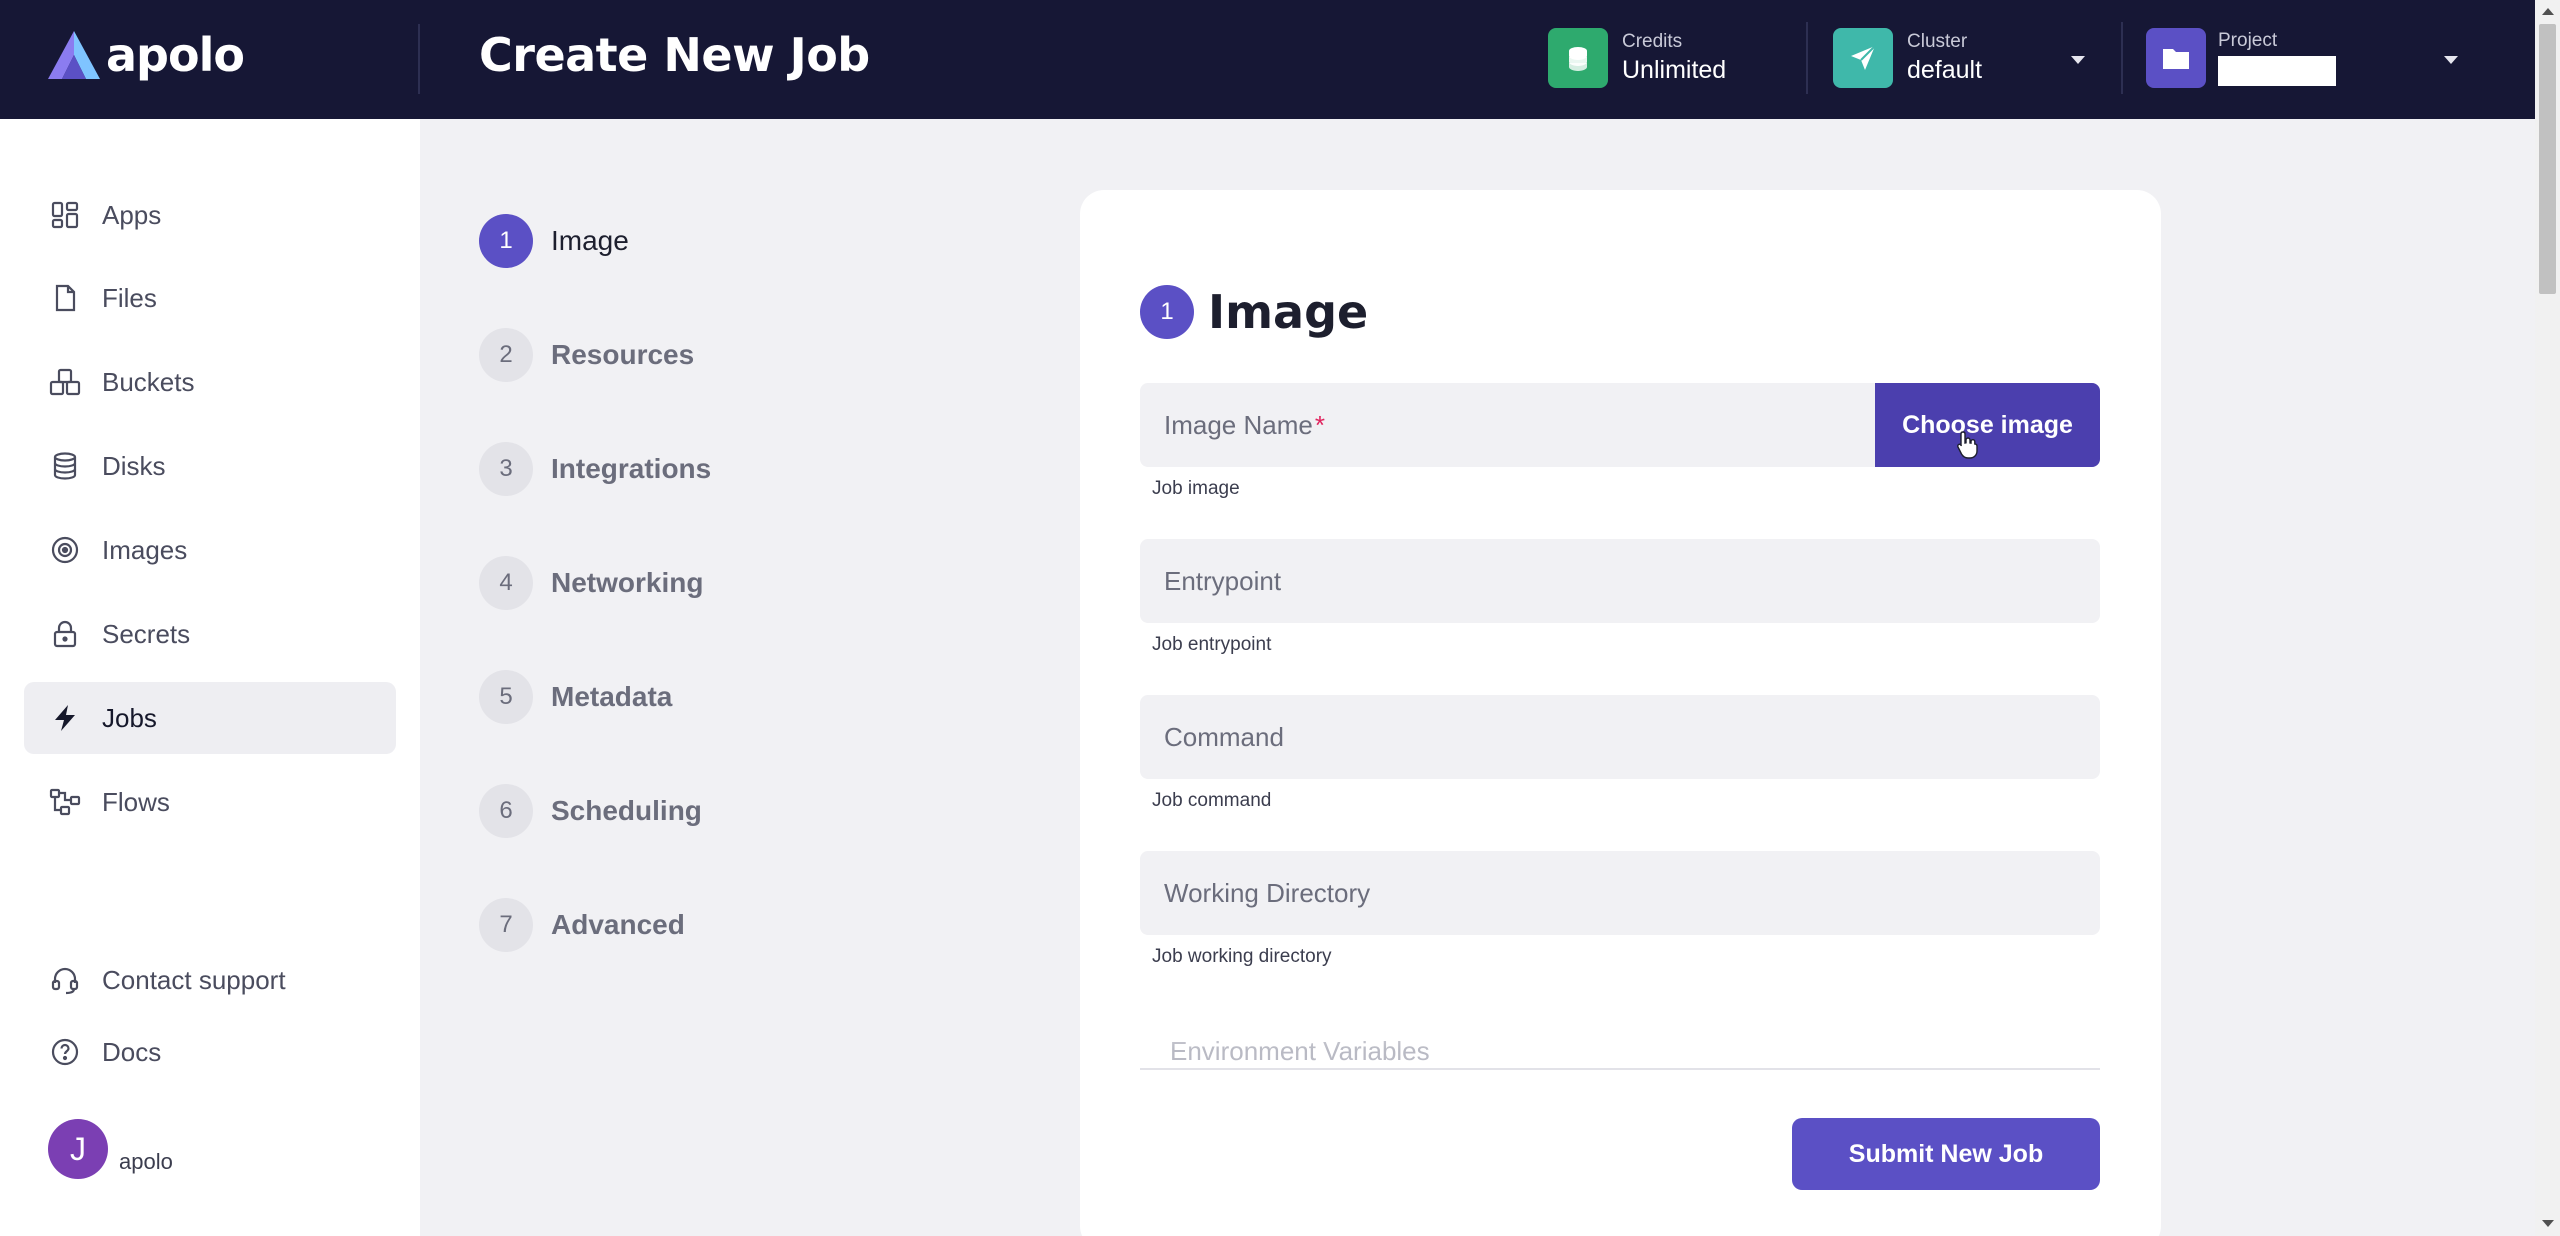 This screenshot has height=1236, width=2560. I want to click on contact-support-link: Contact support, so click(210, 980).